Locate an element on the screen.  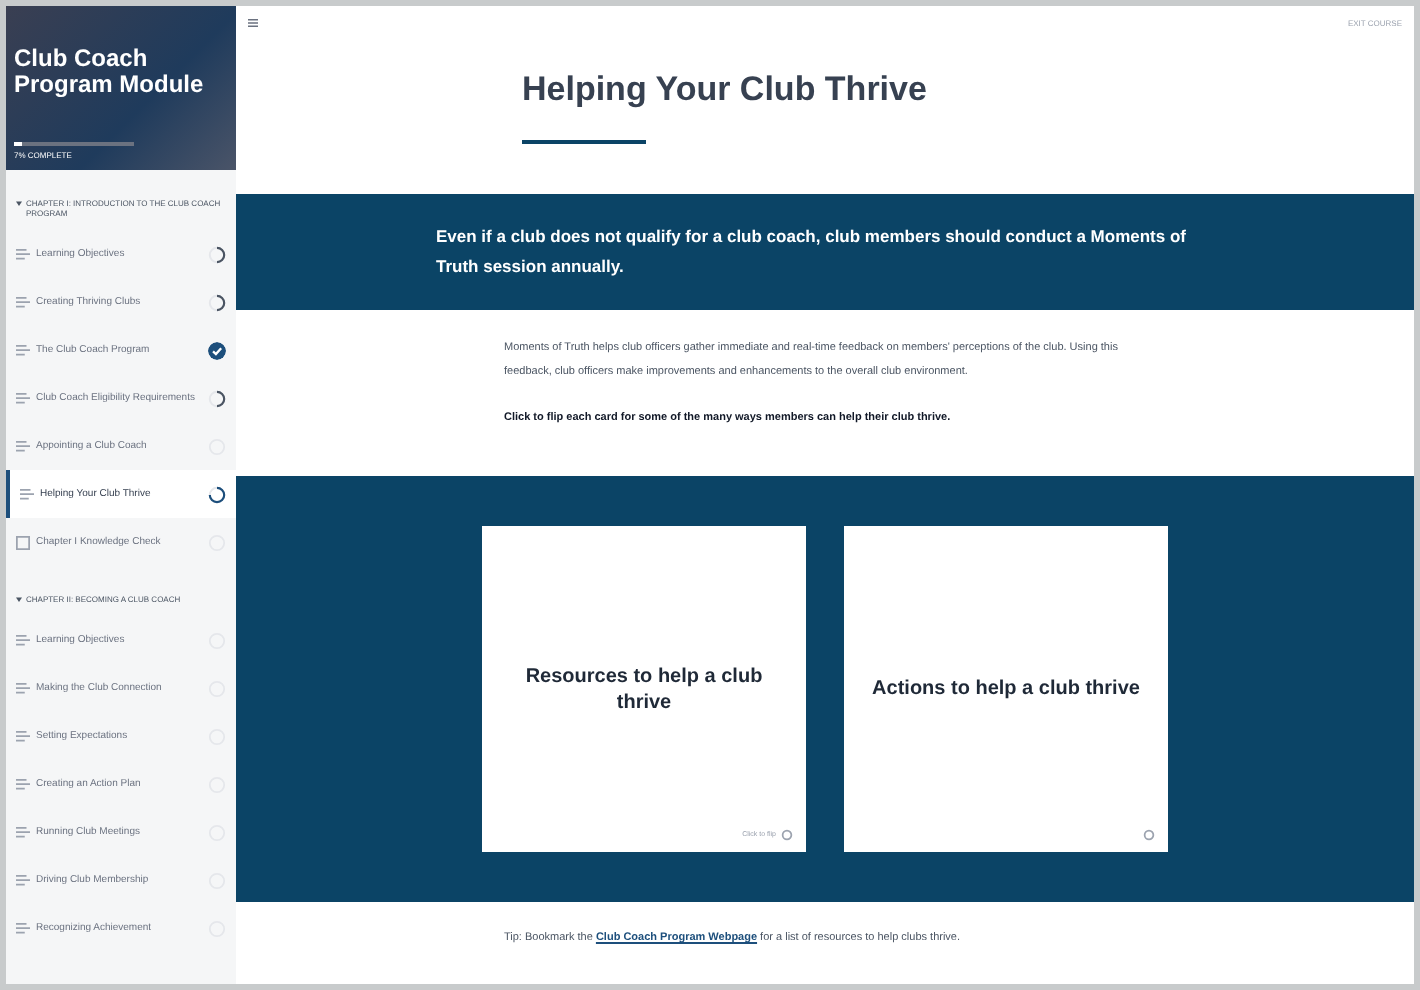
banner-text: Even if a club does not qualify for a club coach, club members should conduct a Moments of Truth session annually. is located at coordinates (812, 252).